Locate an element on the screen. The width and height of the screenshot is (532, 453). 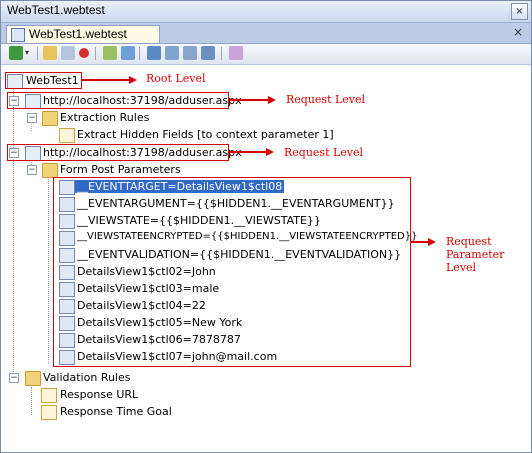
tab-webtest1: WebTest1.webtest is located at coordinates (83, 34).